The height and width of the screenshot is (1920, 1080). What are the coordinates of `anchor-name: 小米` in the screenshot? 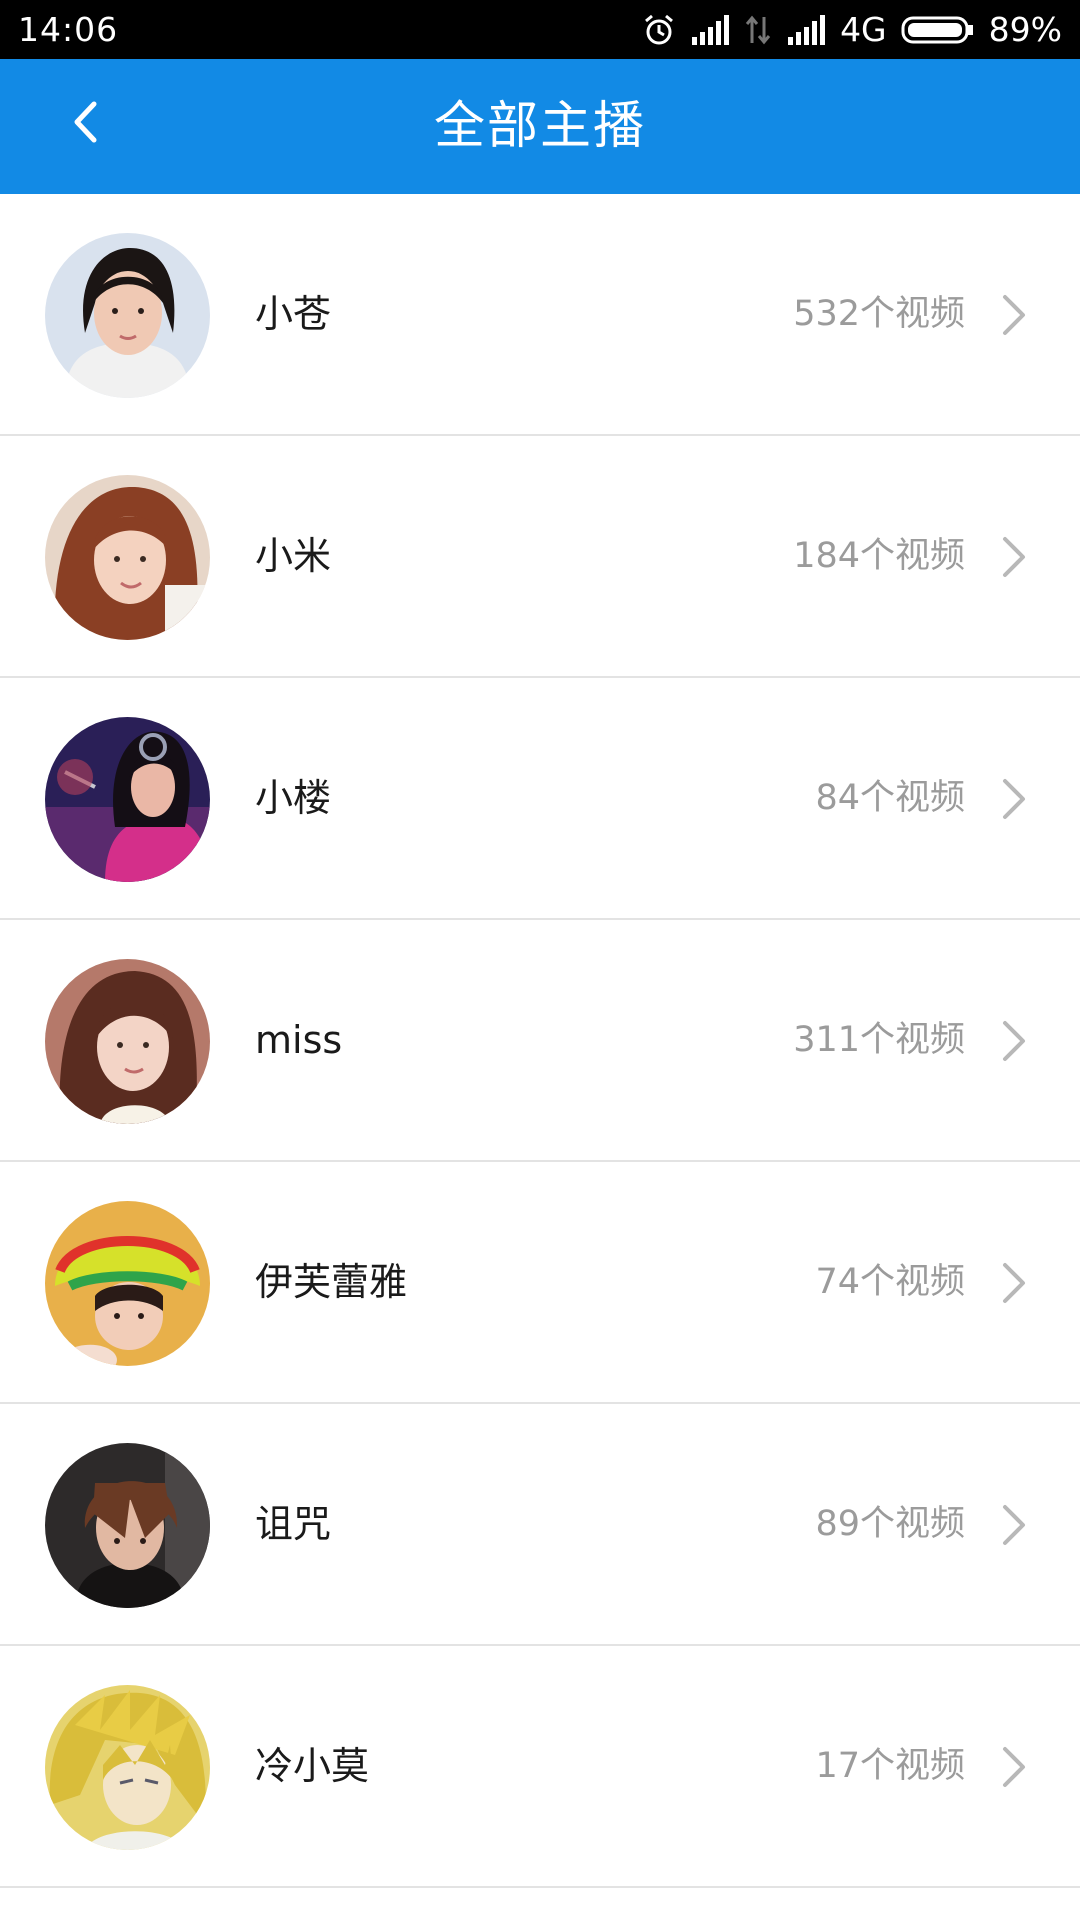 It's located at (293, 556).